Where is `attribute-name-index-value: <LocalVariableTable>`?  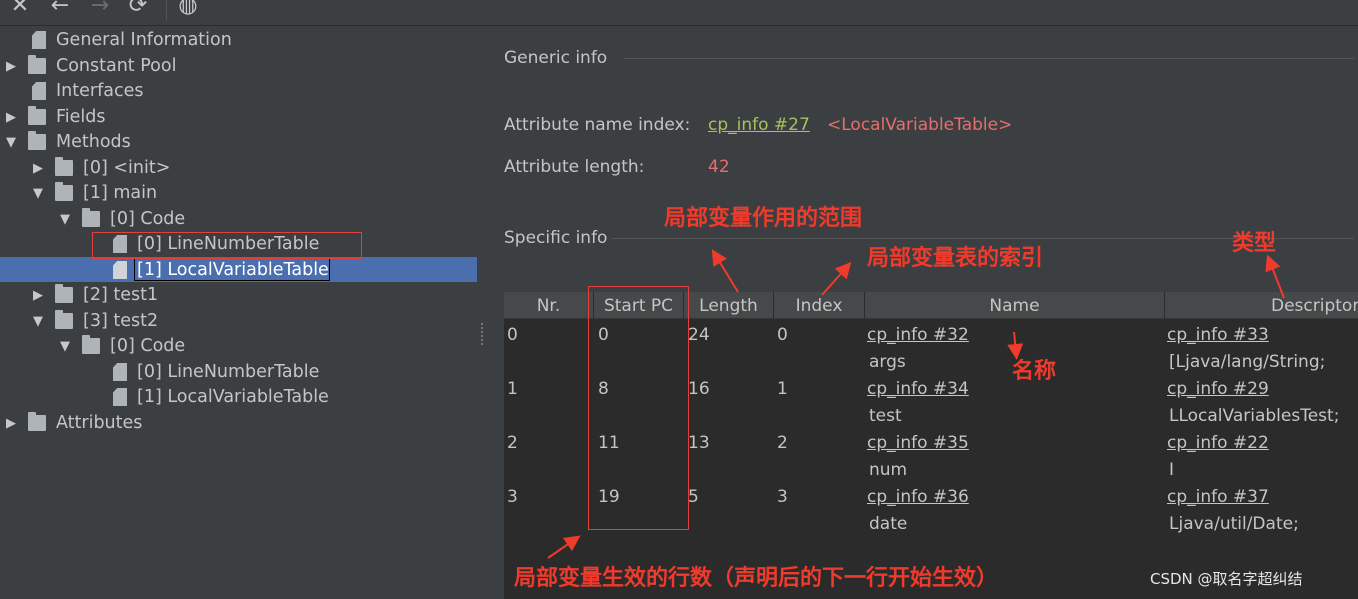
attribute-name-index-value: <LocalVariableTable> is located at coordinates (920, 125).